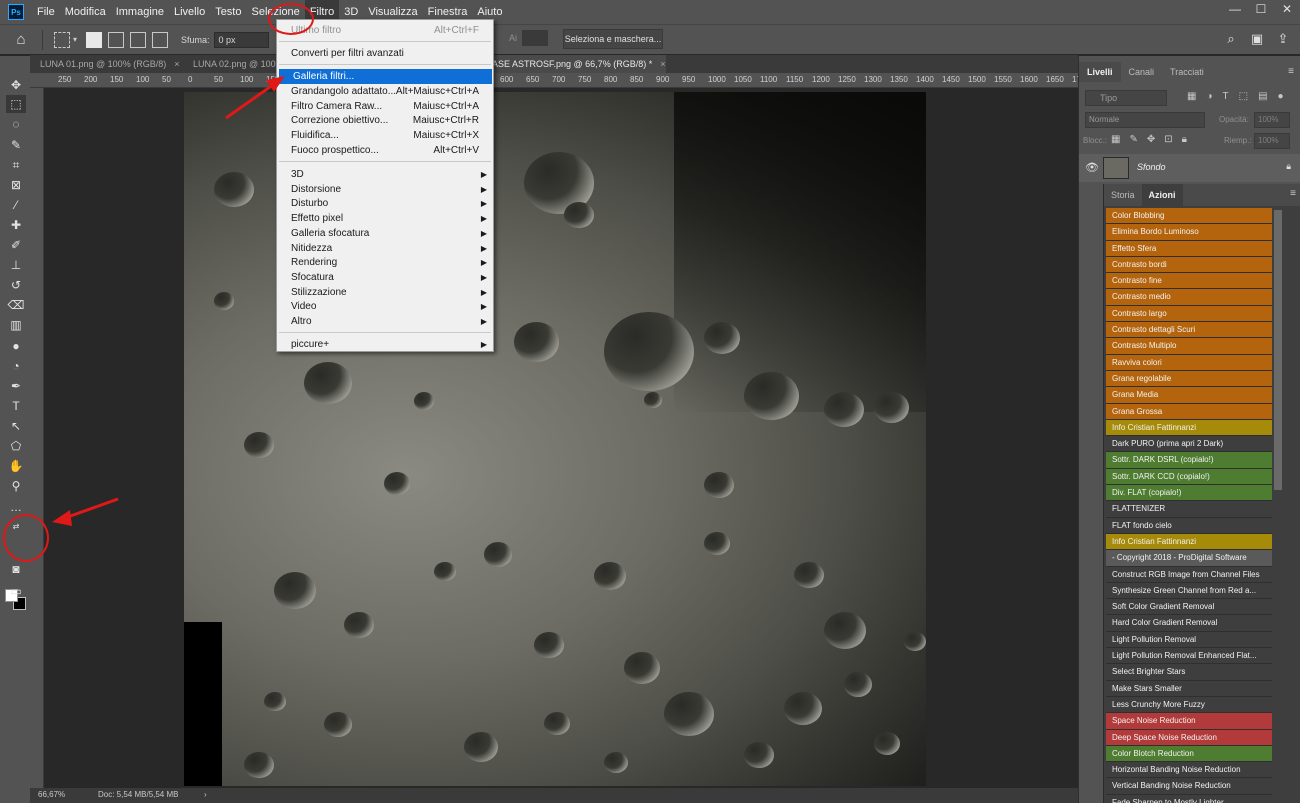 The image size is (1300, 803). Describe the element at coordinates (1189, 248) in the screenshot. I see `action-item: Effetto Sfera` at that location.